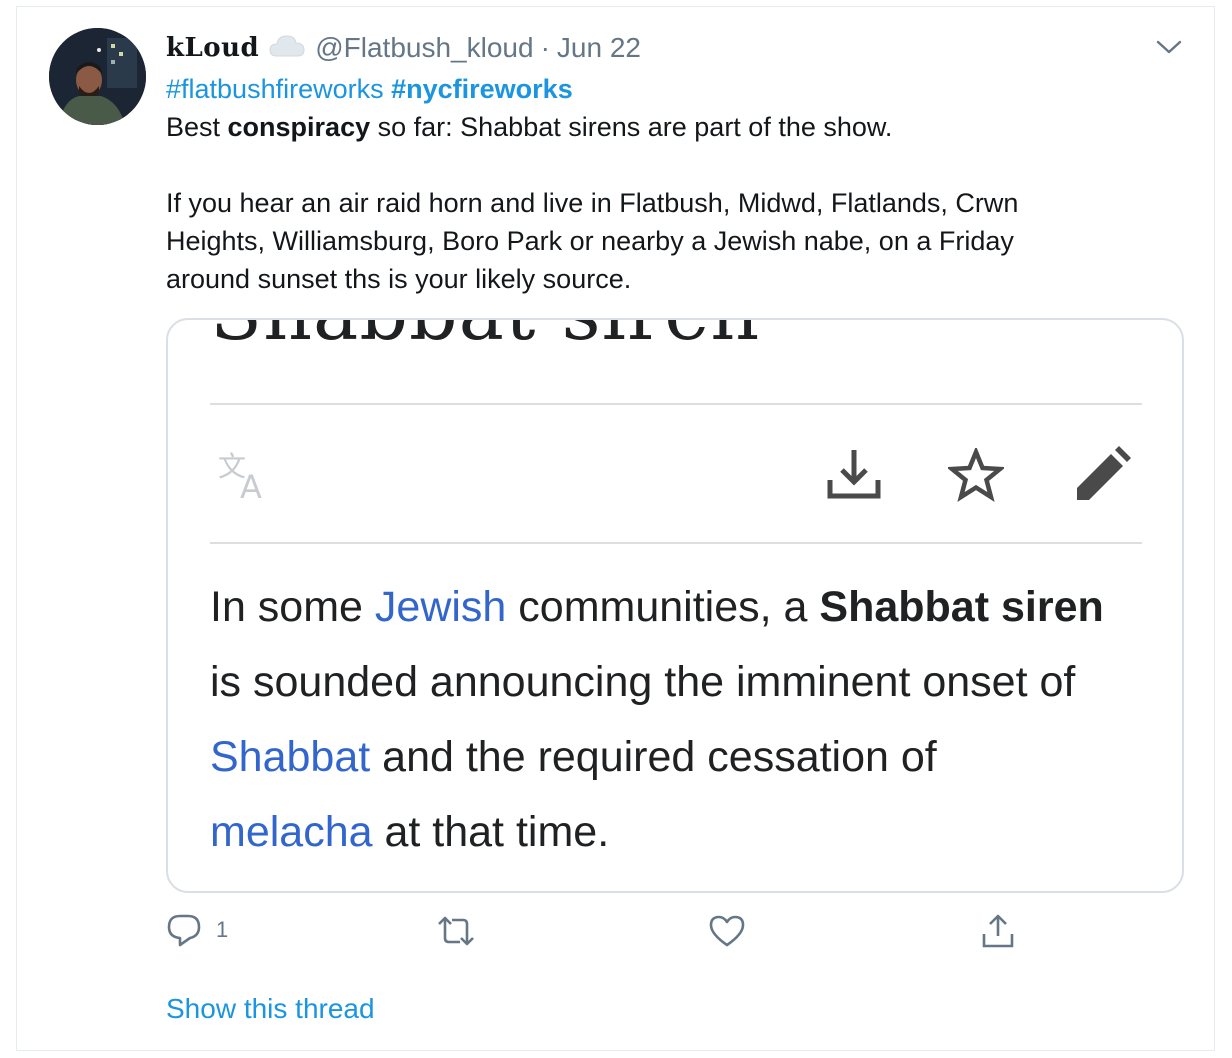  Describe the element at coordinates (491, 832) in the screenshot. I see `text-segment: at that time.` at that location.